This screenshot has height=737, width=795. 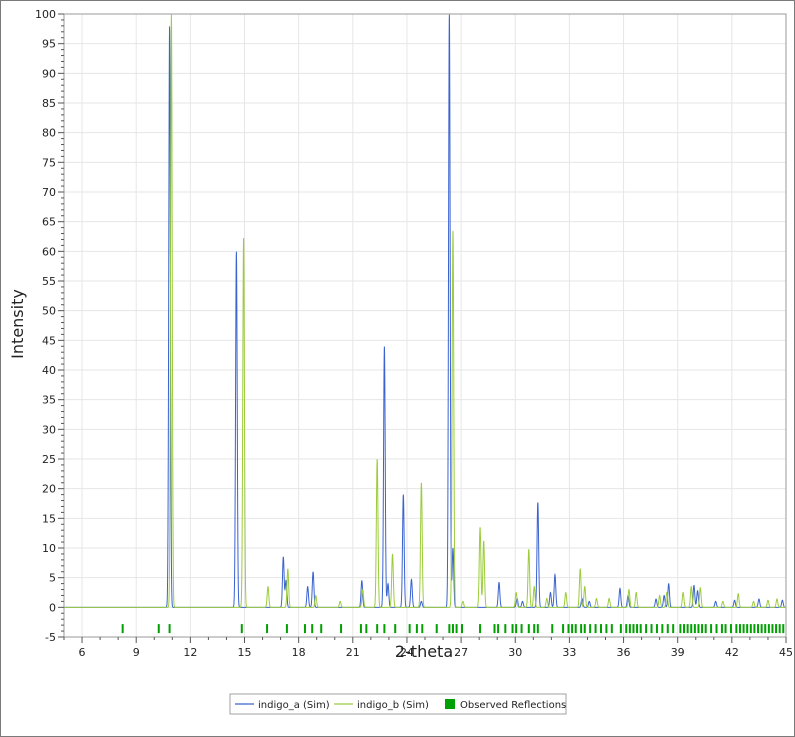 What do you see at coordinates (17, 324) in the screenshot?
I see `y-axis-title: Intensity` at bounding box center [17, 324].